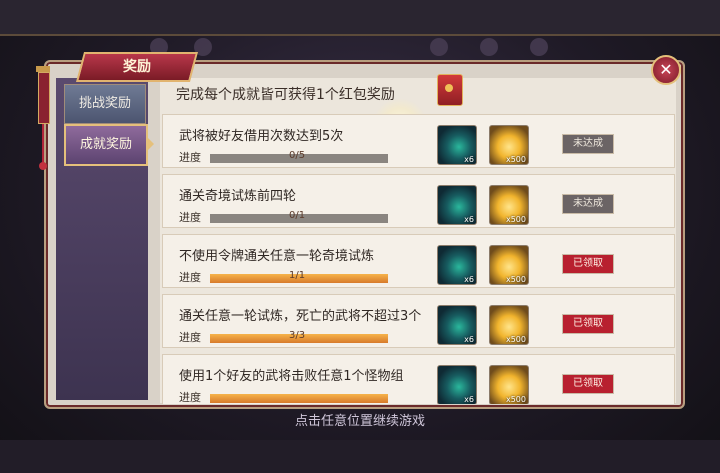  Describe the element at coordinates (105, 104) in the screenshot. I see `tab-challenge-rewards: 挑战奖励` at that location.